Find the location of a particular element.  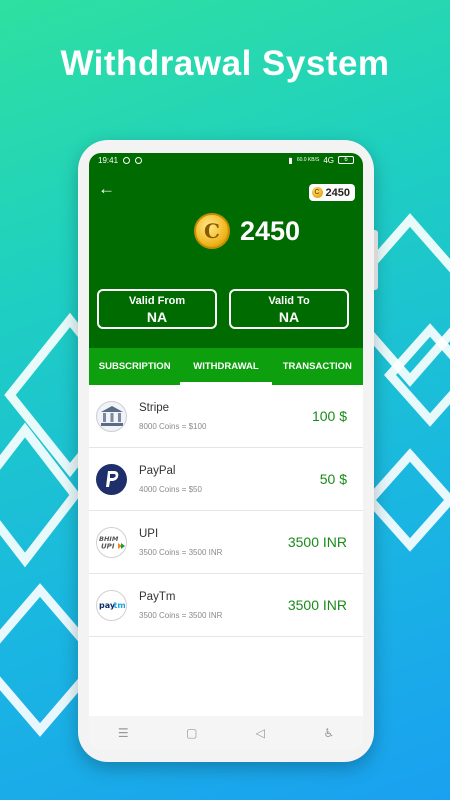

back-icon: ◁ is located at coordinates (260, 733).